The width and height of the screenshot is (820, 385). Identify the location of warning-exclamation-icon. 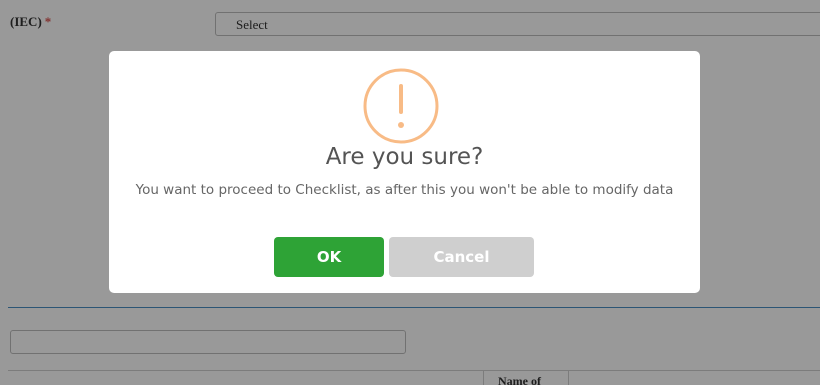
(401, 106).